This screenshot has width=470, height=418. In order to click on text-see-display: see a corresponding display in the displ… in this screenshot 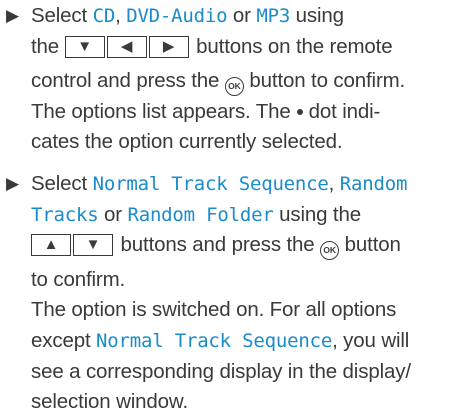, I will do `click(221, 371)`.